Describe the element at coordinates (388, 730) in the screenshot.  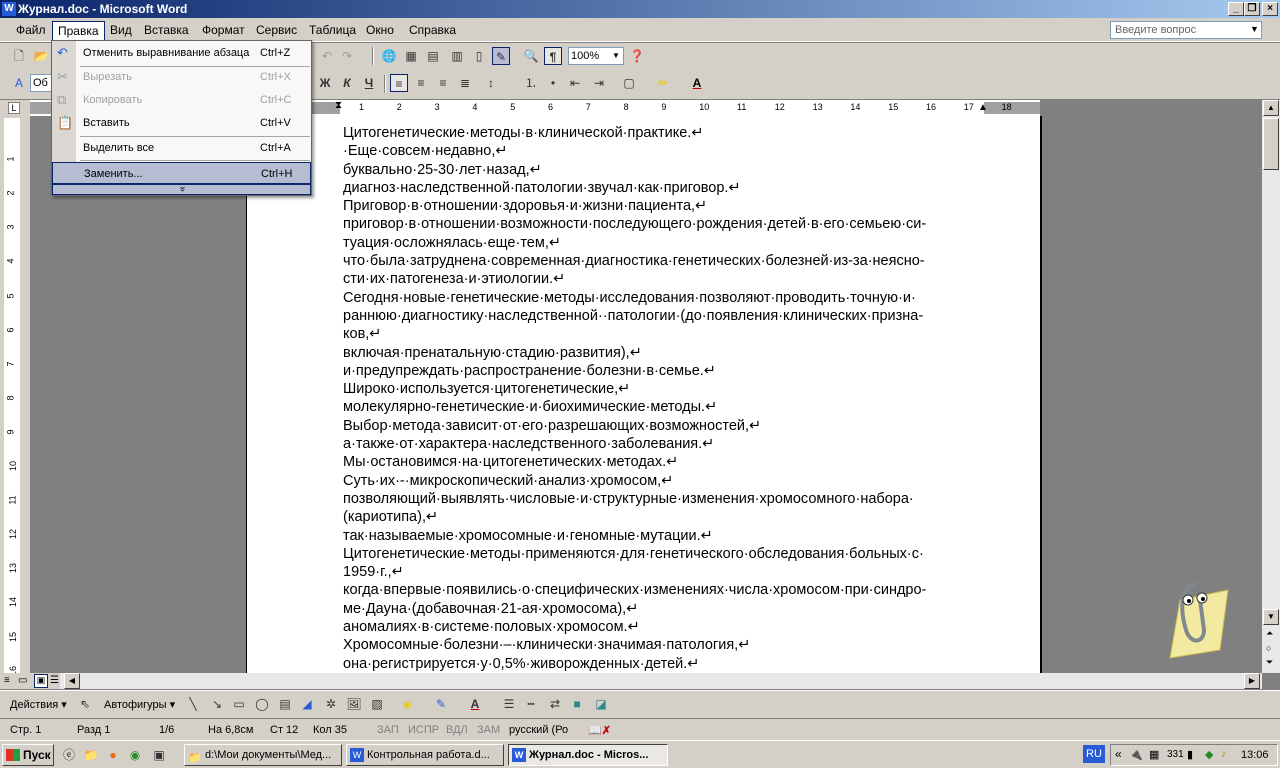
I see `status-record: ЗАП` at that location.